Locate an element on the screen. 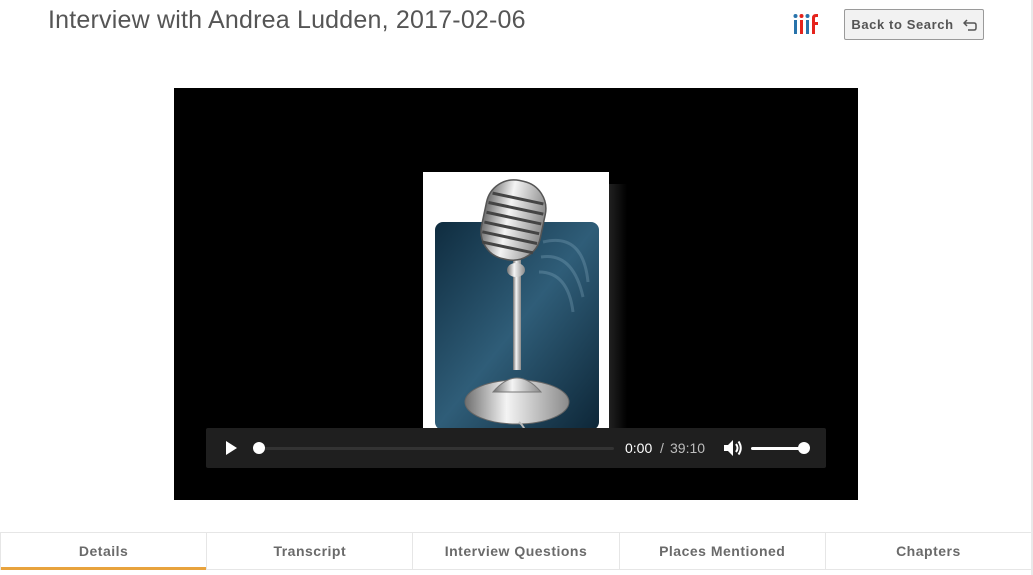  iiif-logo-icon is located at coordinates (806, 24).